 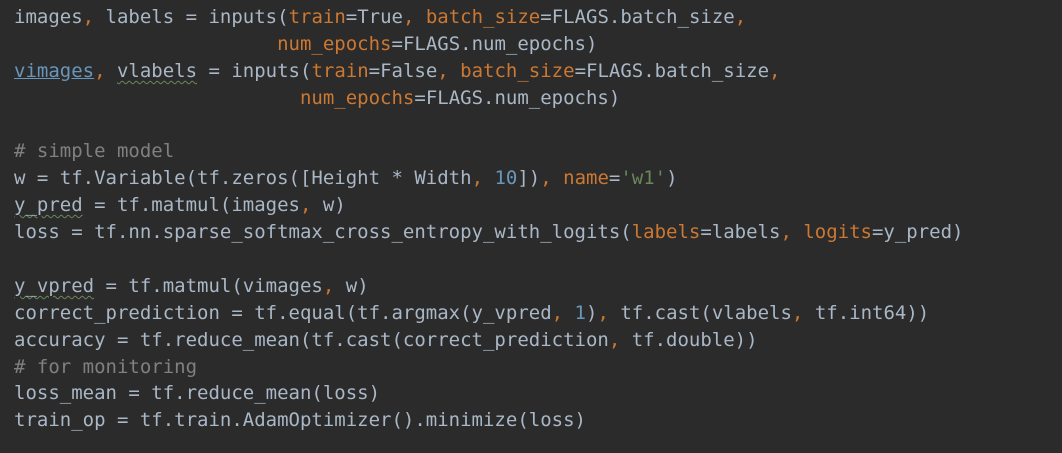 What do you see at coordinates (374, 17) in the screenshot?
I see `code-token: =True` at bounding box center [374, 17].